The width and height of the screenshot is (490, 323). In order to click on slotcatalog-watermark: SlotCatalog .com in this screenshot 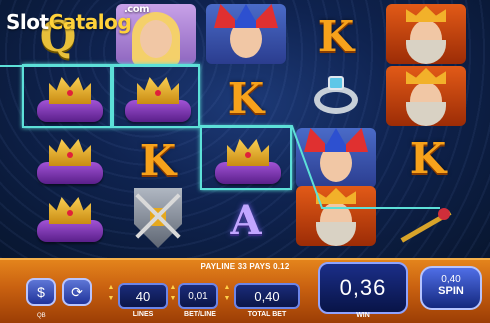, I will do `click(78, 19)`.